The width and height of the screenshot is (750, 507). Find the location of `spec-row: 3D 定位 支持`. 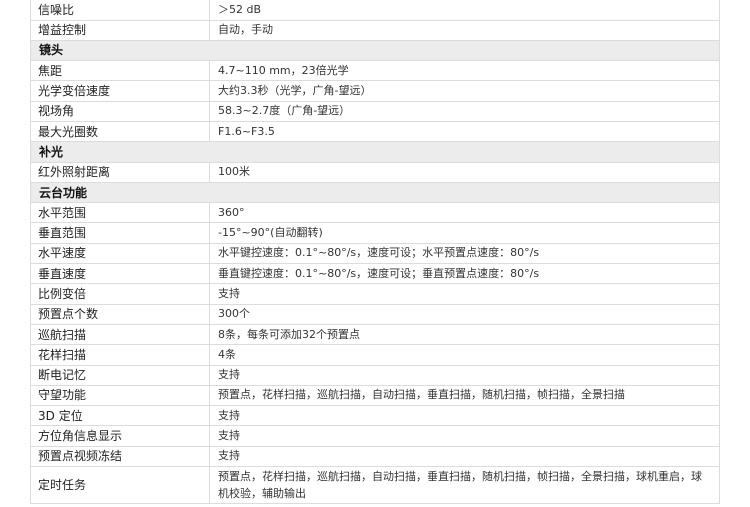

spec-row: 3D 定位 支持 is located at coordinates (375, 416).